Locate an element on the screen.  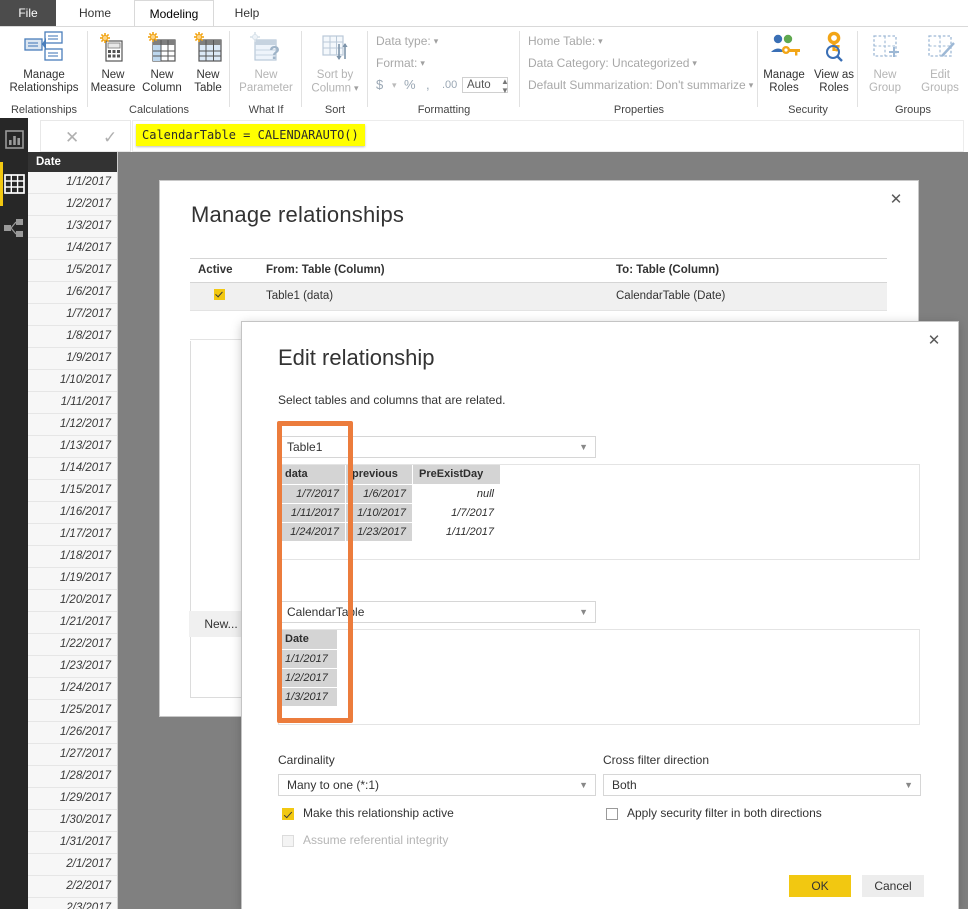
data-grid-row: 1/14/2017 is located at coordinates (72, 469).